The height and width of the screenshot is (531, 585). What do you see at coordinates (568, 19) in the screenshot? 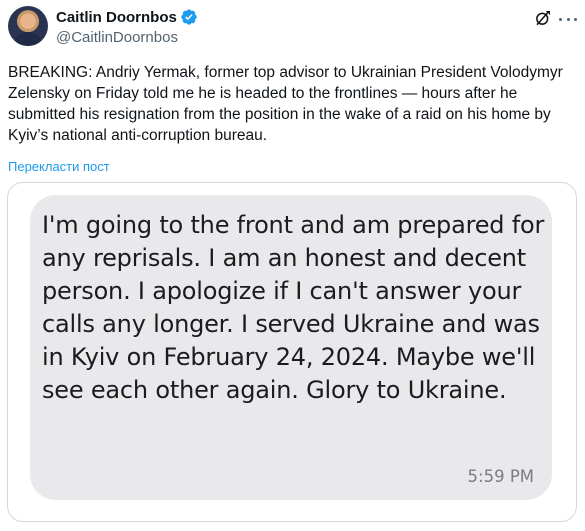
I see `more-icon` at bounding box center [568, 19].